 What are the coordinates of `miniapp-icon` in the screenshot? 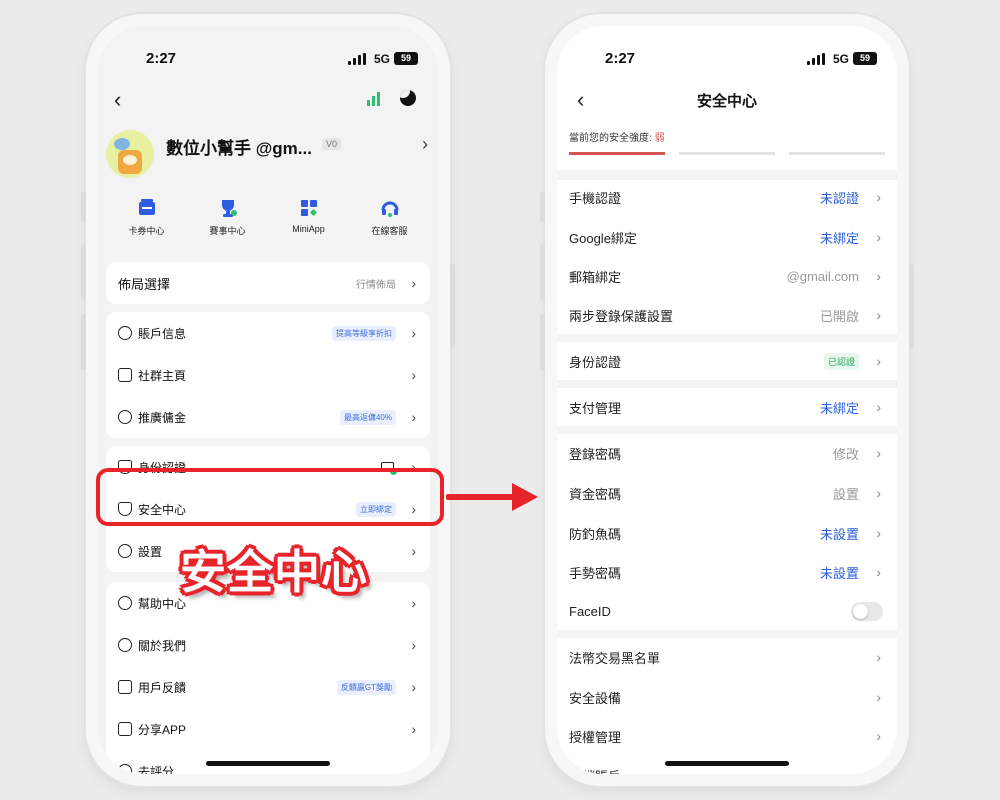 It's located at (309, 208).